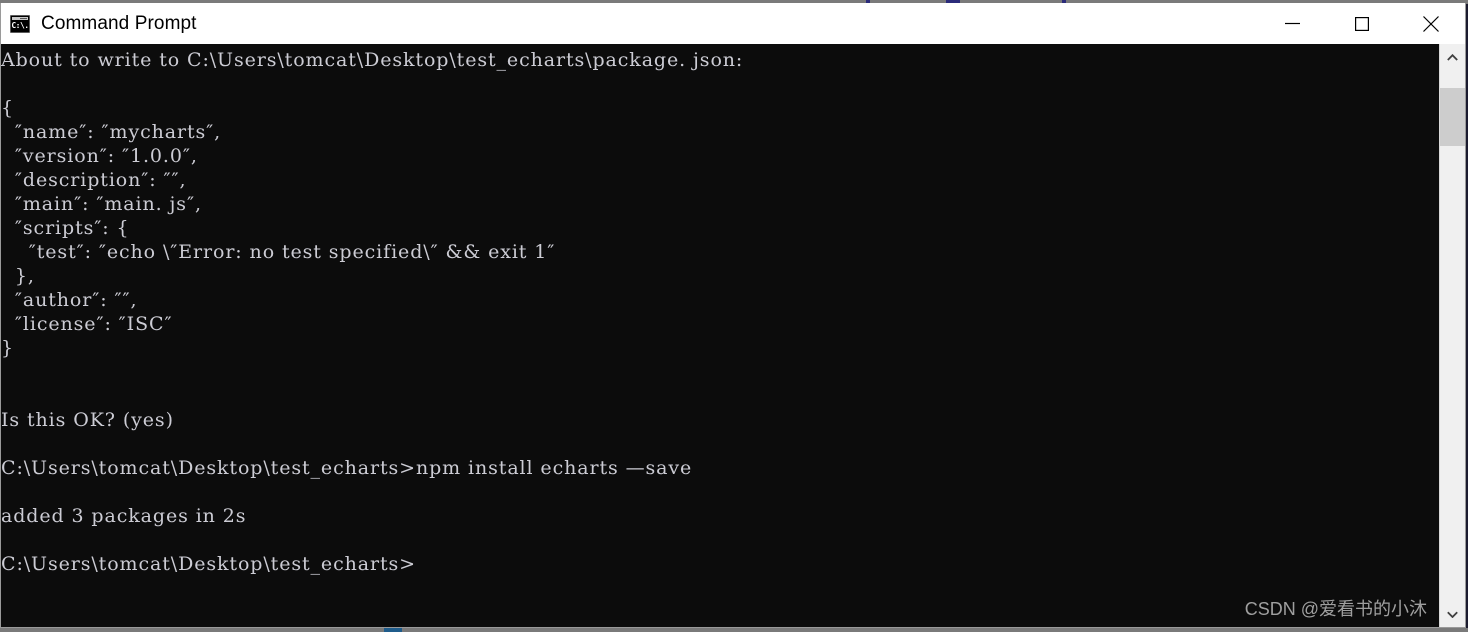 The image size is (1468, 632). I want to click on console-line: Is this OK? (yes), so click(87, 420).